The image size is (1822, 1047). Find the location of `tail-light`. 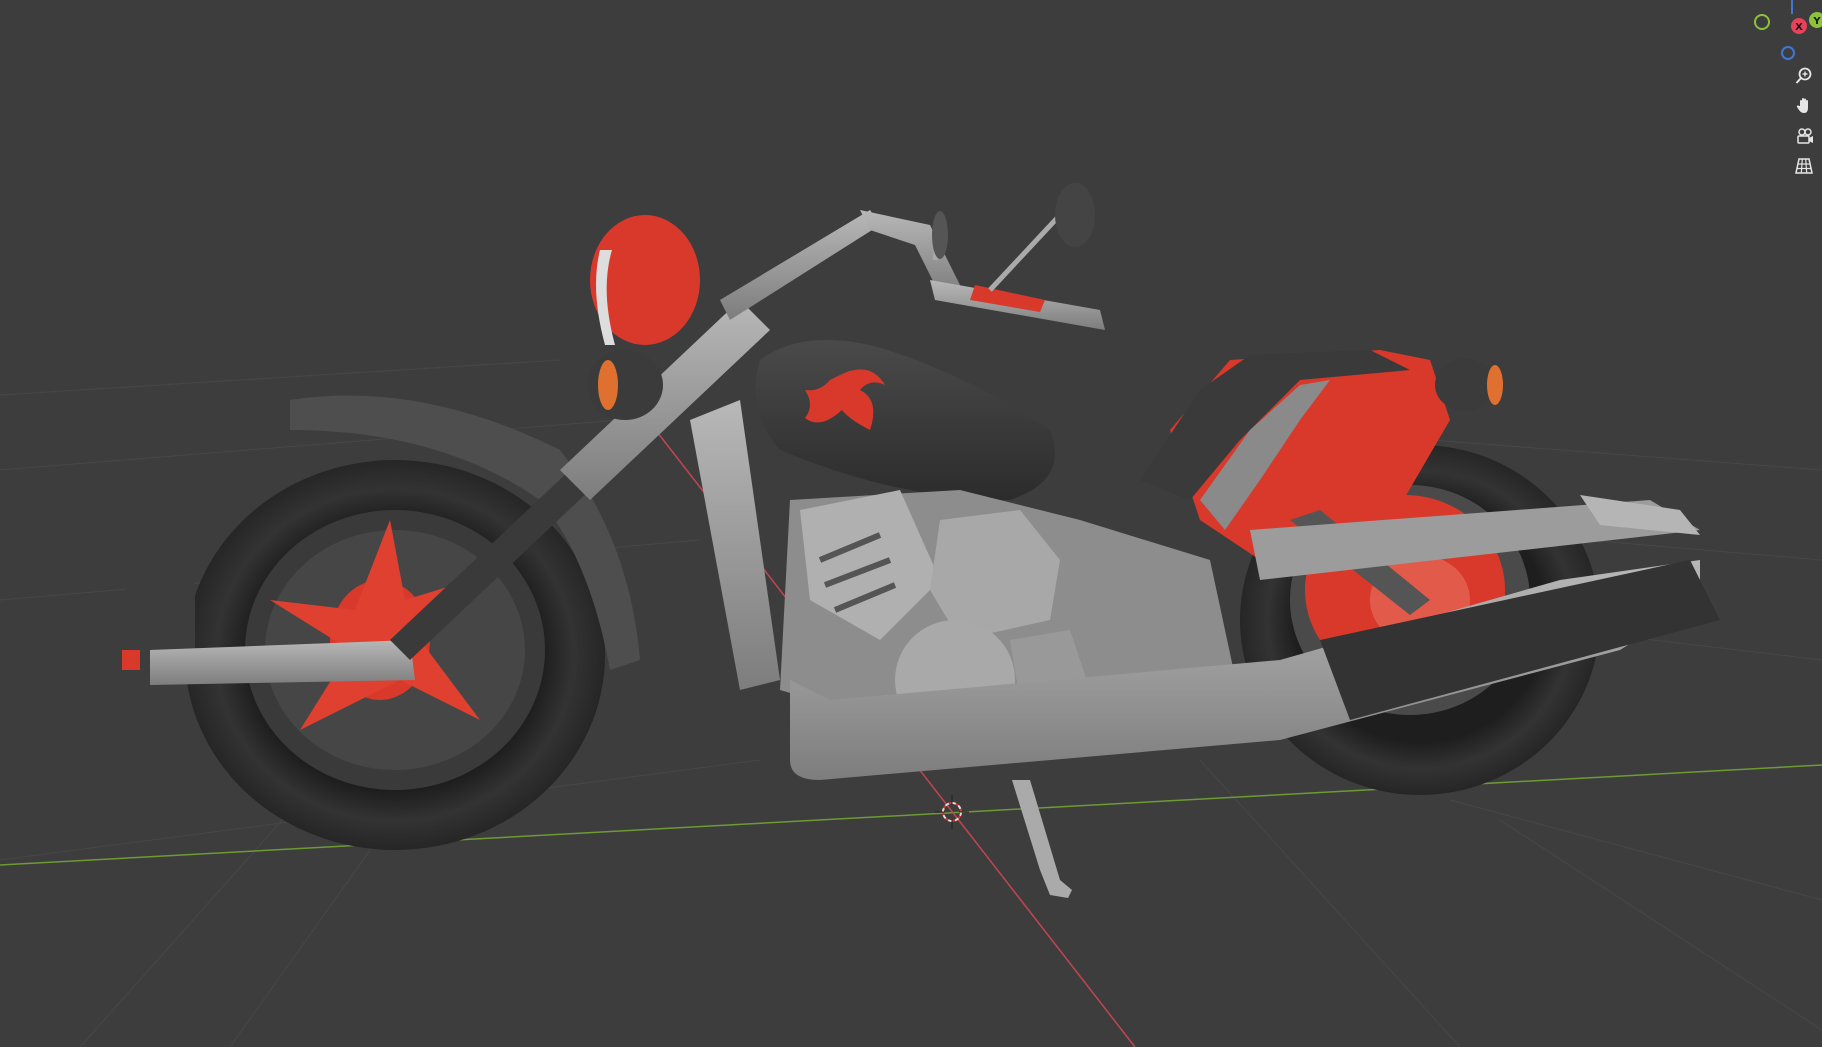

tail-light is located at coordinates (1465, 385).